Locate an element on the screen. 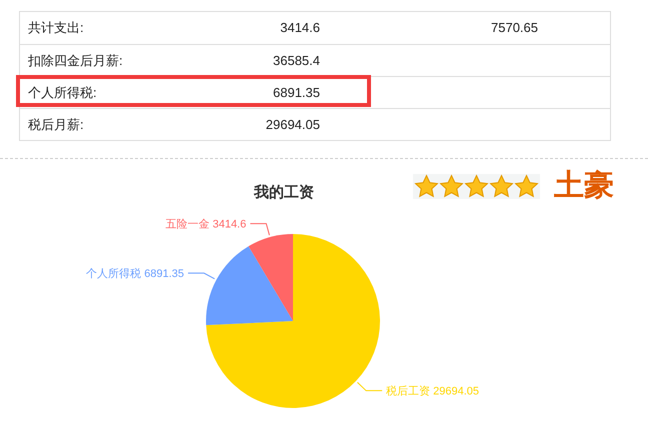  row-value: 36585.4 is located at coordinates (296, 61).